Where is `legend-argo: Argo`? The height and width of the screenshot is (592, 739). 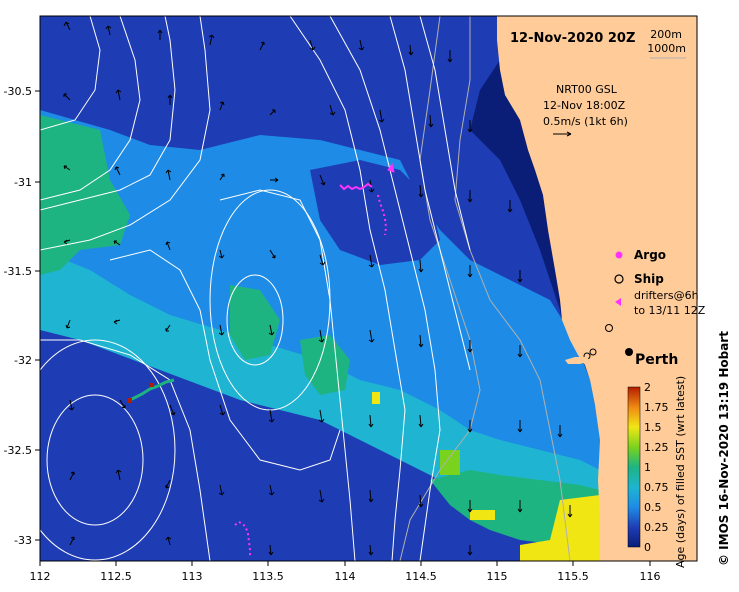
legend-argo: Argo is located at coordinates (650, 255).